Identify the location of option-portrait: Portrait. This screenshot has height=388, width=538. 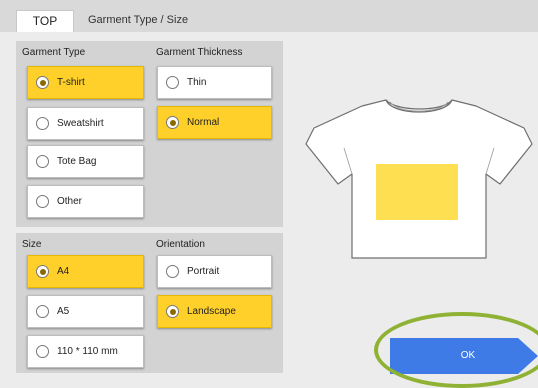
(214, 271).